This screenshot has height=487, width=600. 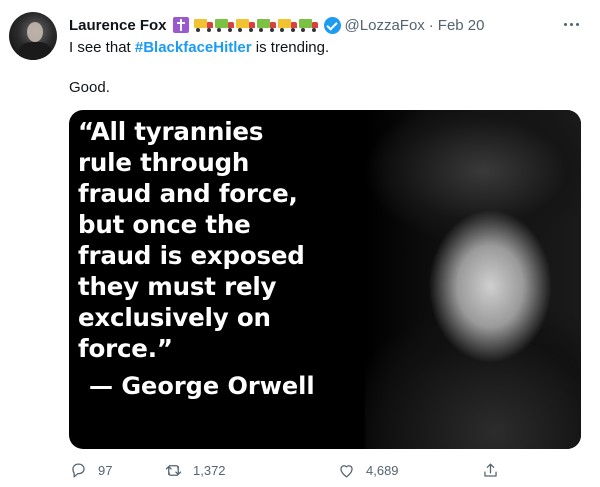 I want to click on reply-icon, so click(x=78, y=470).